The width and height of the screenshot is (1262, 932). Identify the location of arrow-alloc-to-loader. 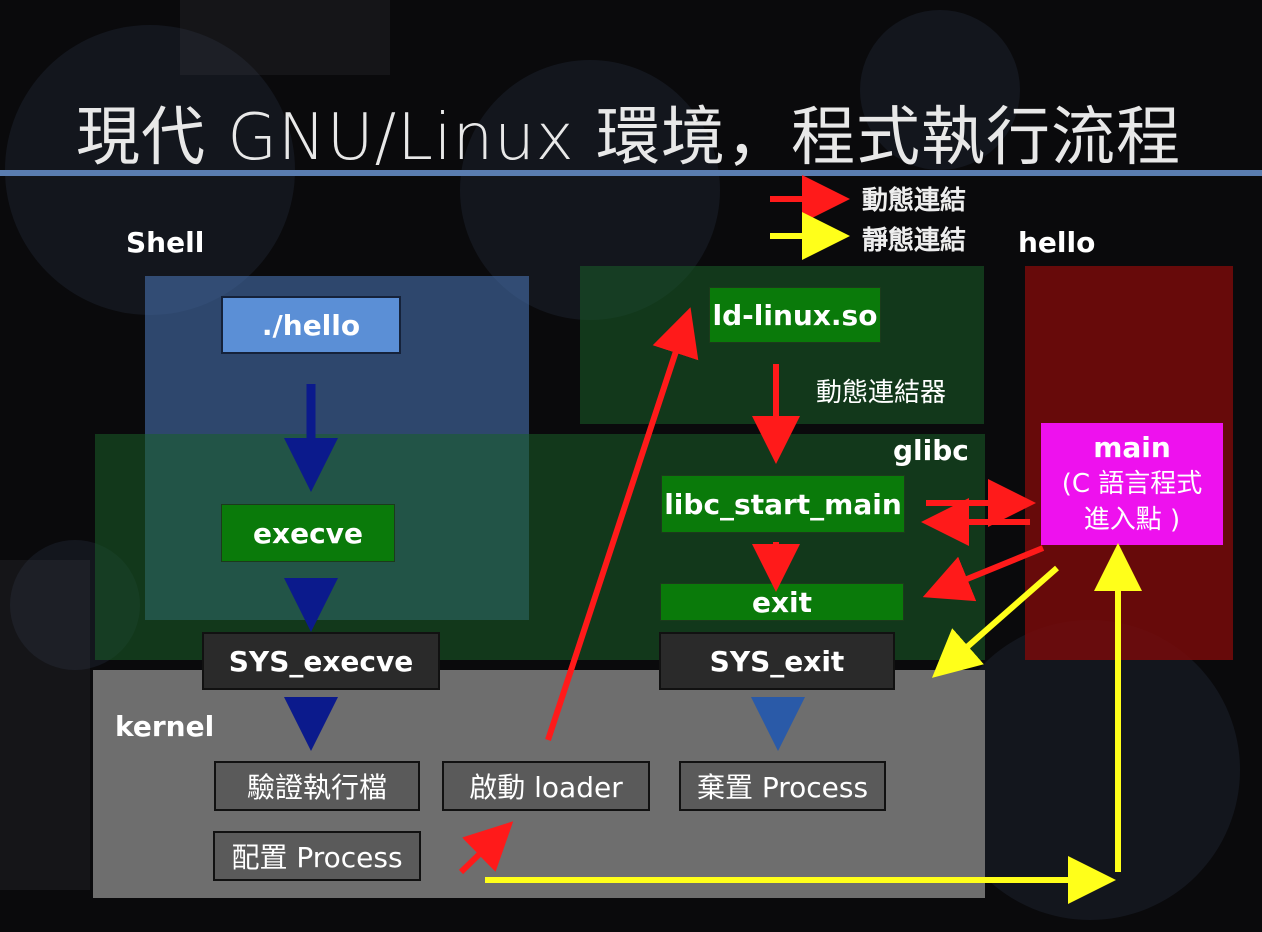
(486, 848).